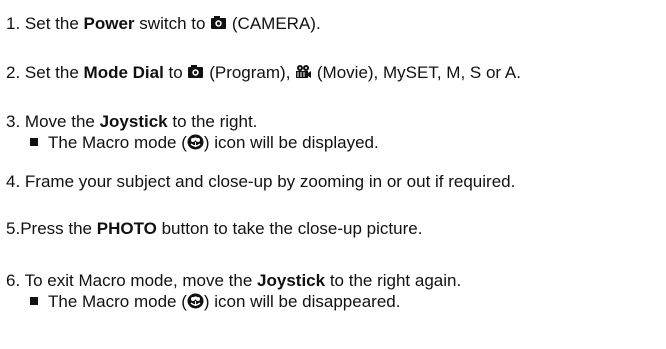 The width and height of the screenshot is (666, 349). I want to click on step-text: to the right., so click(212, 121).